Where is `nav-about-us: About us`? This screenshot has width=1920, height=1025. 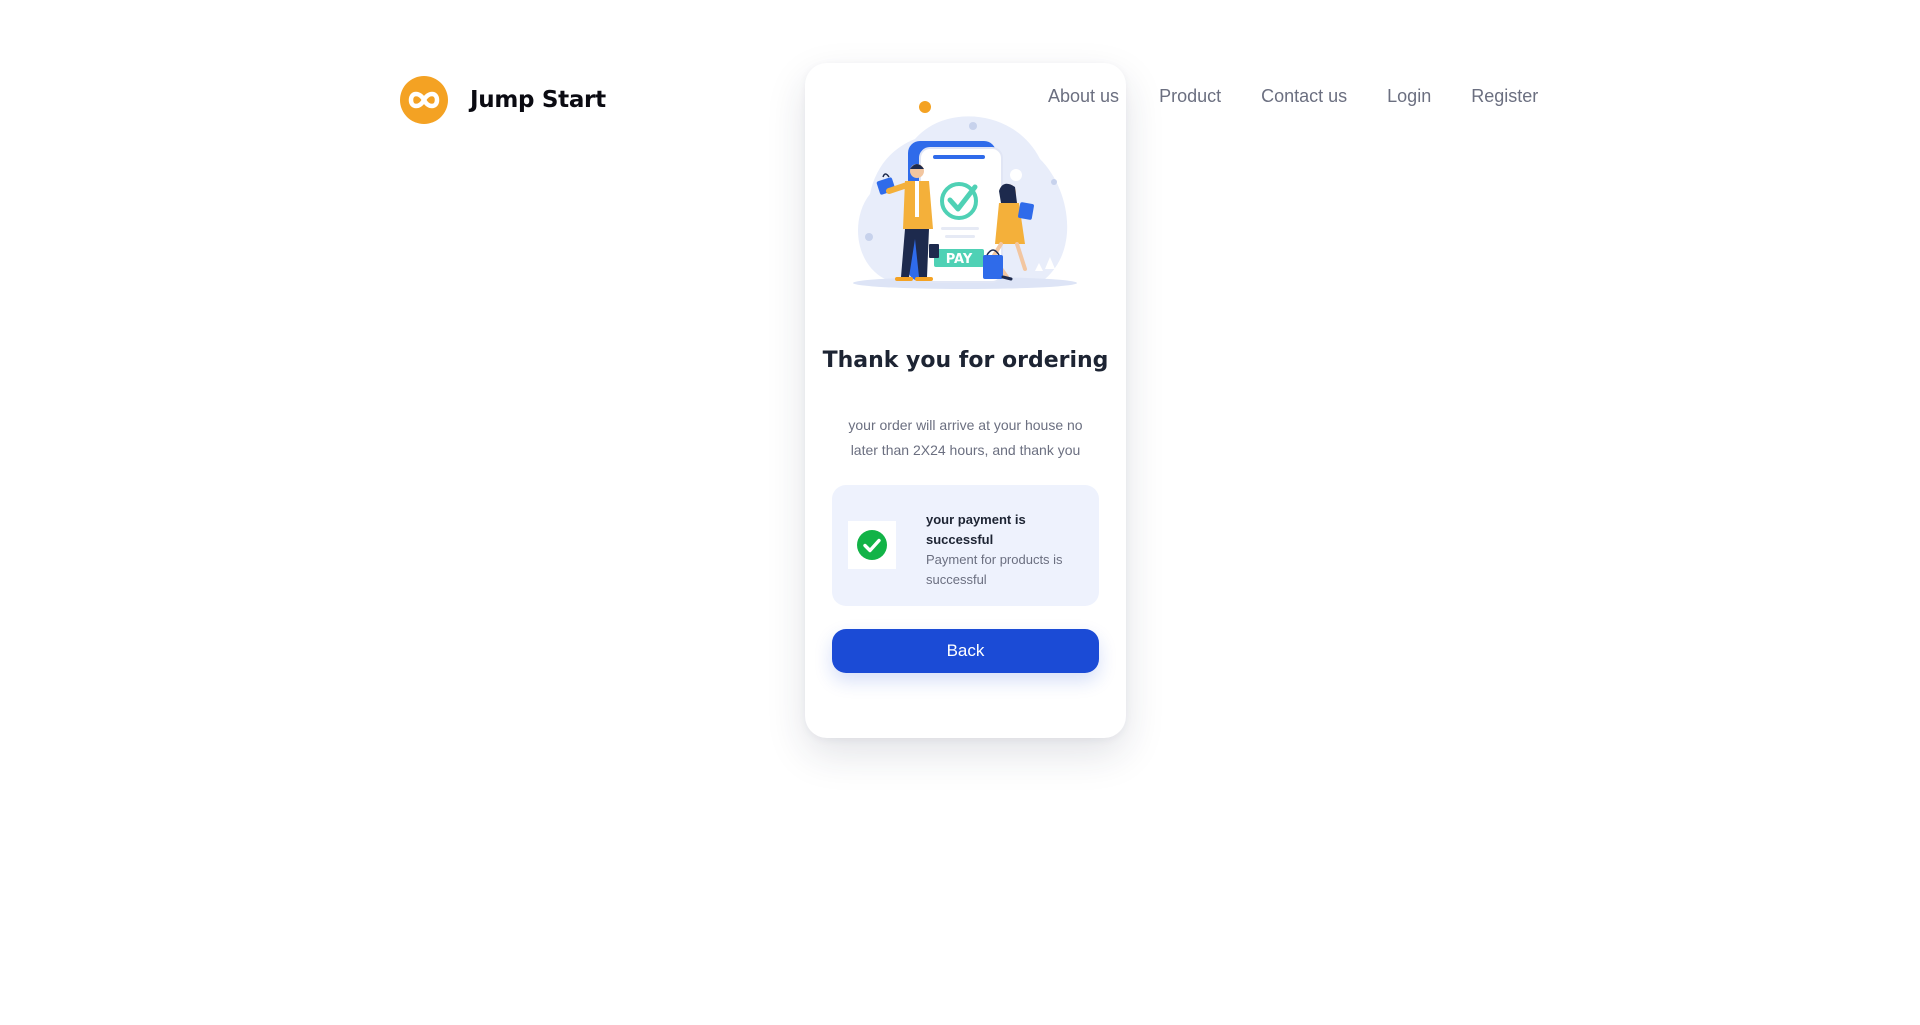
nav-about-us: About us is located at coordinates (1083, 96).